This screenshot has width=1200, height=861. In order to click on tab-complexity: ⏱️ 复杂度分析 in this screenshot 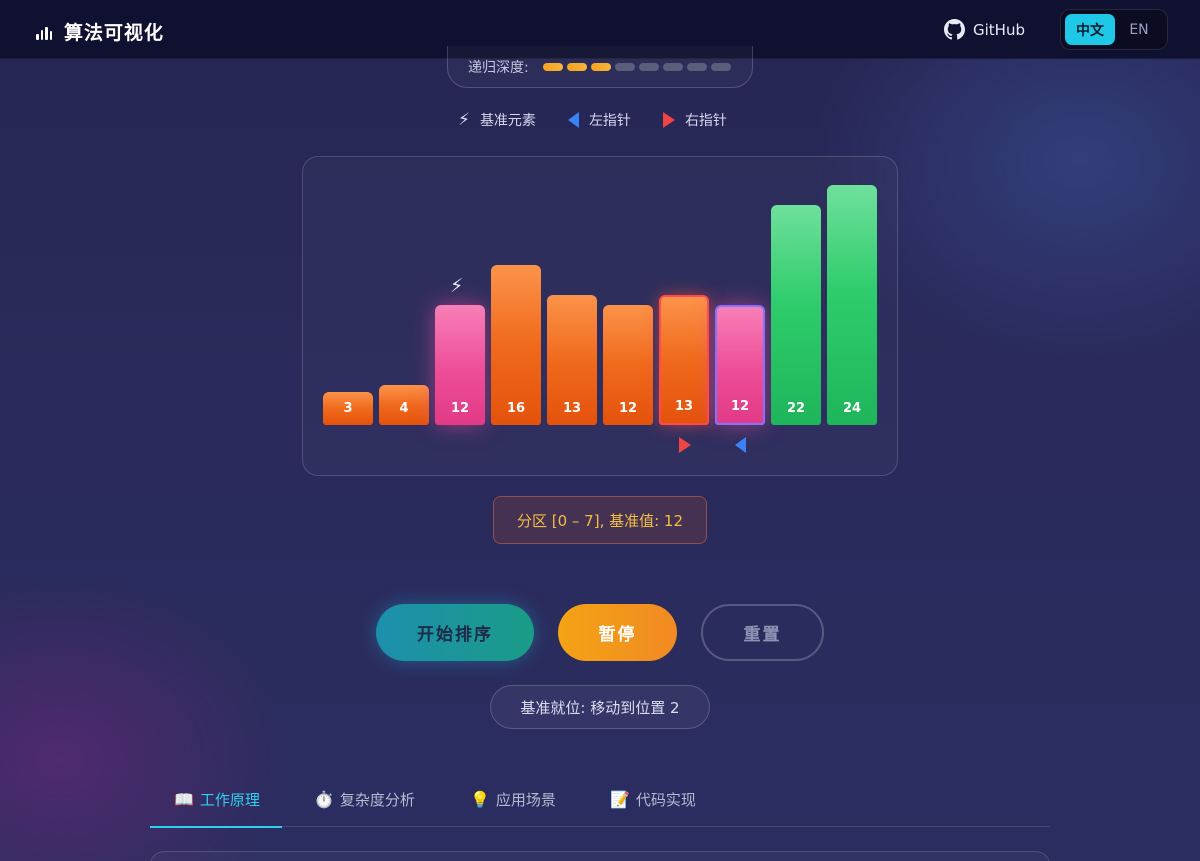, I will do `click(364, 799)`.